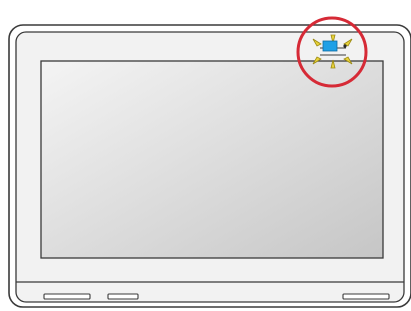 The height and width of the screenshot is (311, 411). I want to click on vent-slot-right, so click(366, 296).